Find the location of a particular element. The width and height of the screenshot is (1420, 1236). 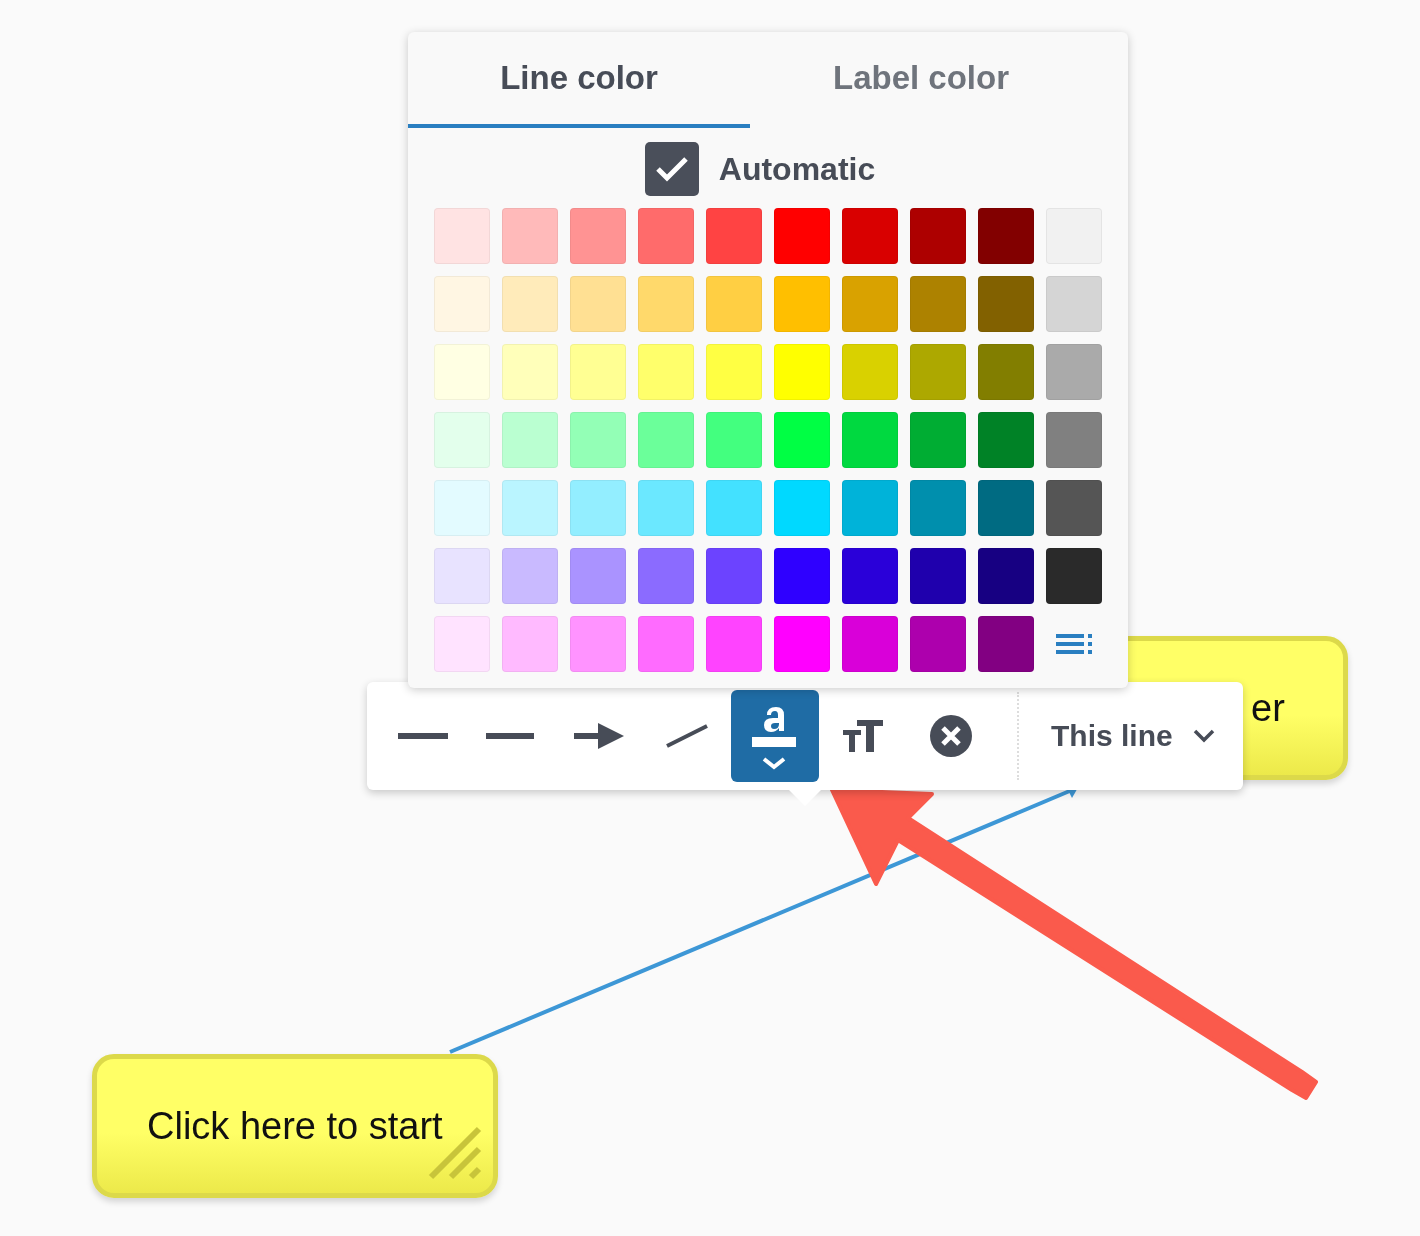

note-text: er is located at coordinates (1268, 708).